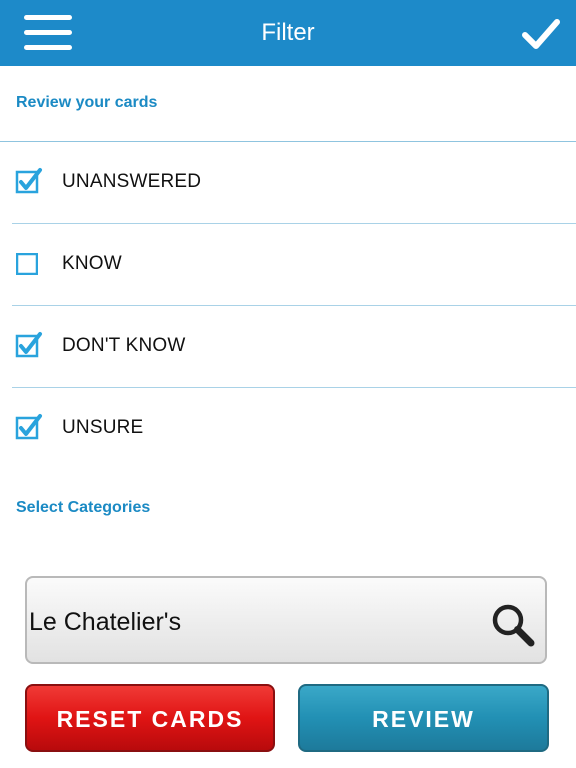 The image size is (576, 768). I want to click on filter-option-label: UNANSWERED, so click(132, 181).